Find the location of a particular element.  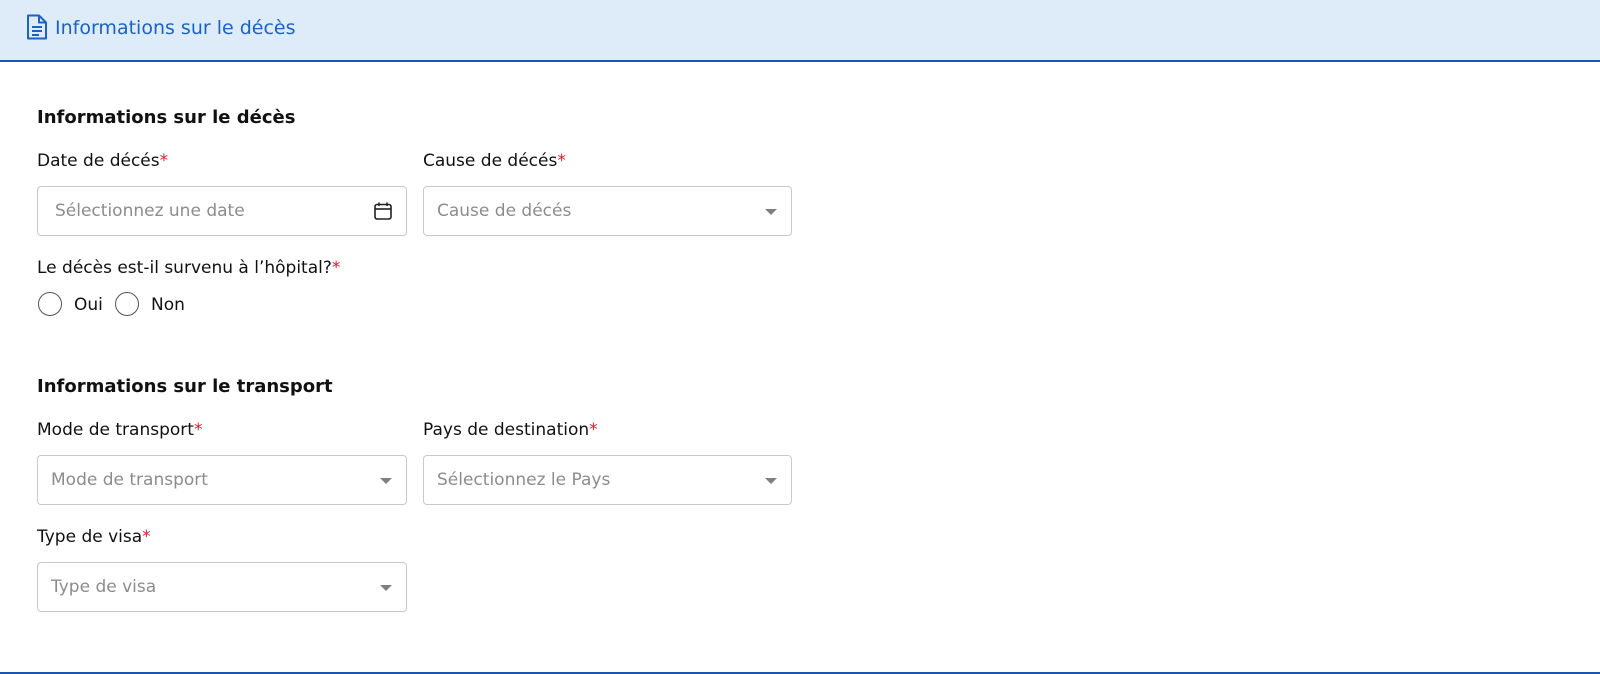

cause-of-death-placeholder: Cause de décés is located at coordinates (504, 211).